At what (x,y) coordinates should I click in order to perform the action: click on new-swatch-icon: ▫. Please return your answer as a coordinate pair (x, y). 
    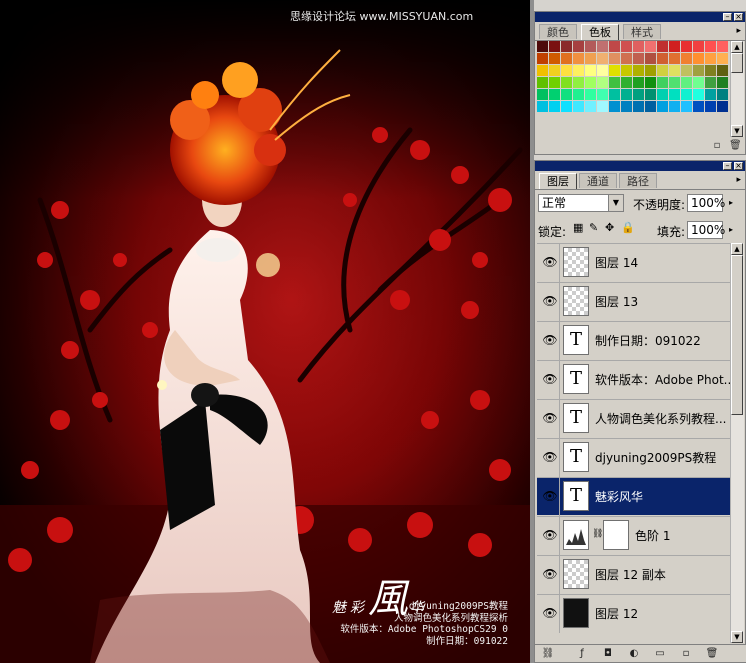
    Looking at the image, I should click on (717, 145).